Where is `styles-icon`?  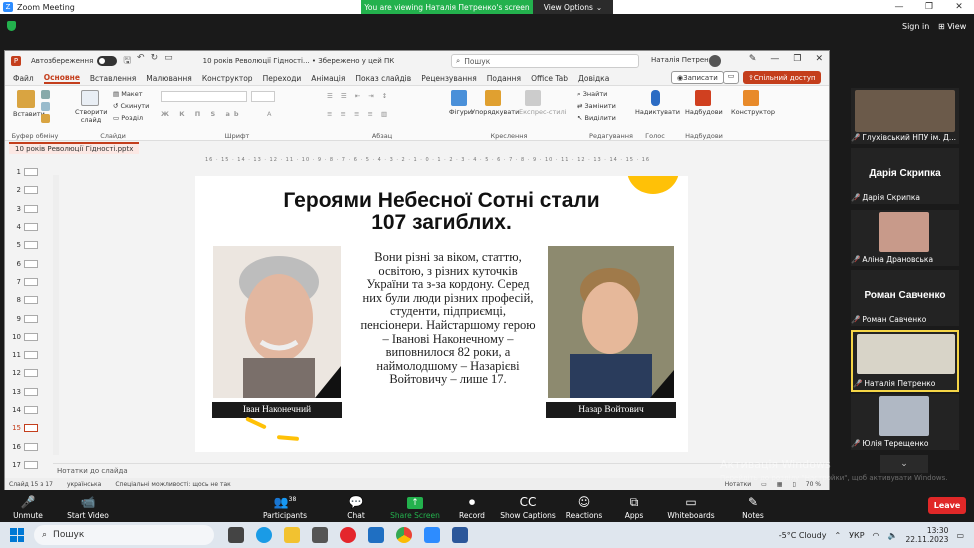 styles-icon is located at coordinates (533, 98).